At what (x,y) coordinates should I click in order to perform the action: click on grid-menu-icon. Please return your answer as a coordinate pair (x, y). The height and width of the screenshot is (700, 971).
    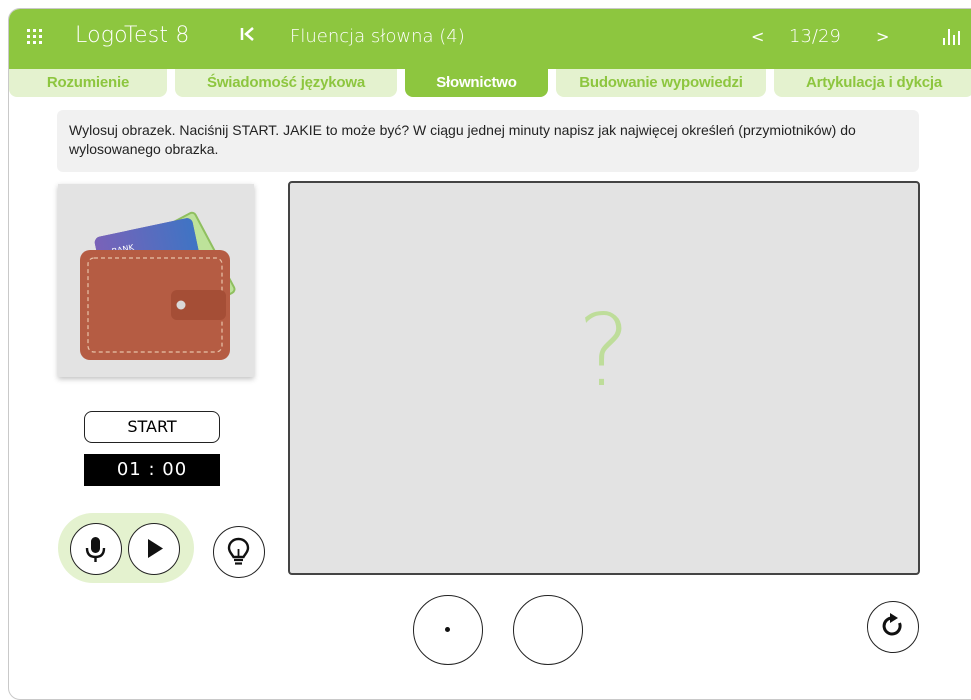
    Looking at the image, I should click on (35, 37).